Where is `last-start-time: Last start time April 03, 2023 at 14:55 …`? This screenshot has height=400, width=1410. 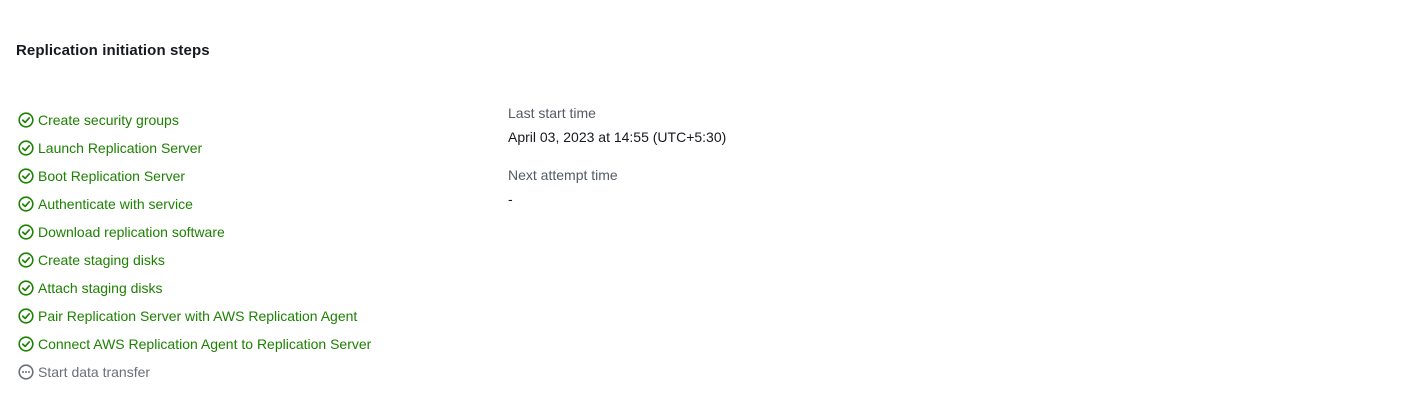
last-start-time: Last start time April 03, 2023 at 14:55 … is located at coordinates (617, 125).